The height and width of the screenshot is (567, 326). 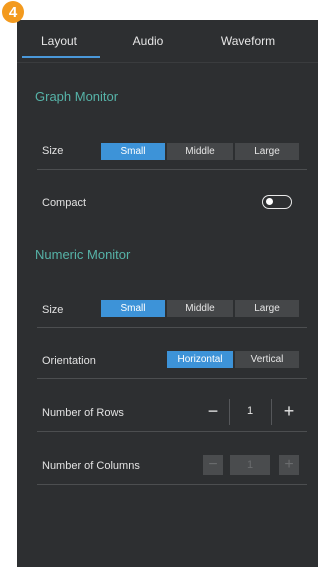 What do you see at coordinates (267, 151) in the screenshot?
I see `graph-size-large-button: Large` at bounding box center [267, 151].